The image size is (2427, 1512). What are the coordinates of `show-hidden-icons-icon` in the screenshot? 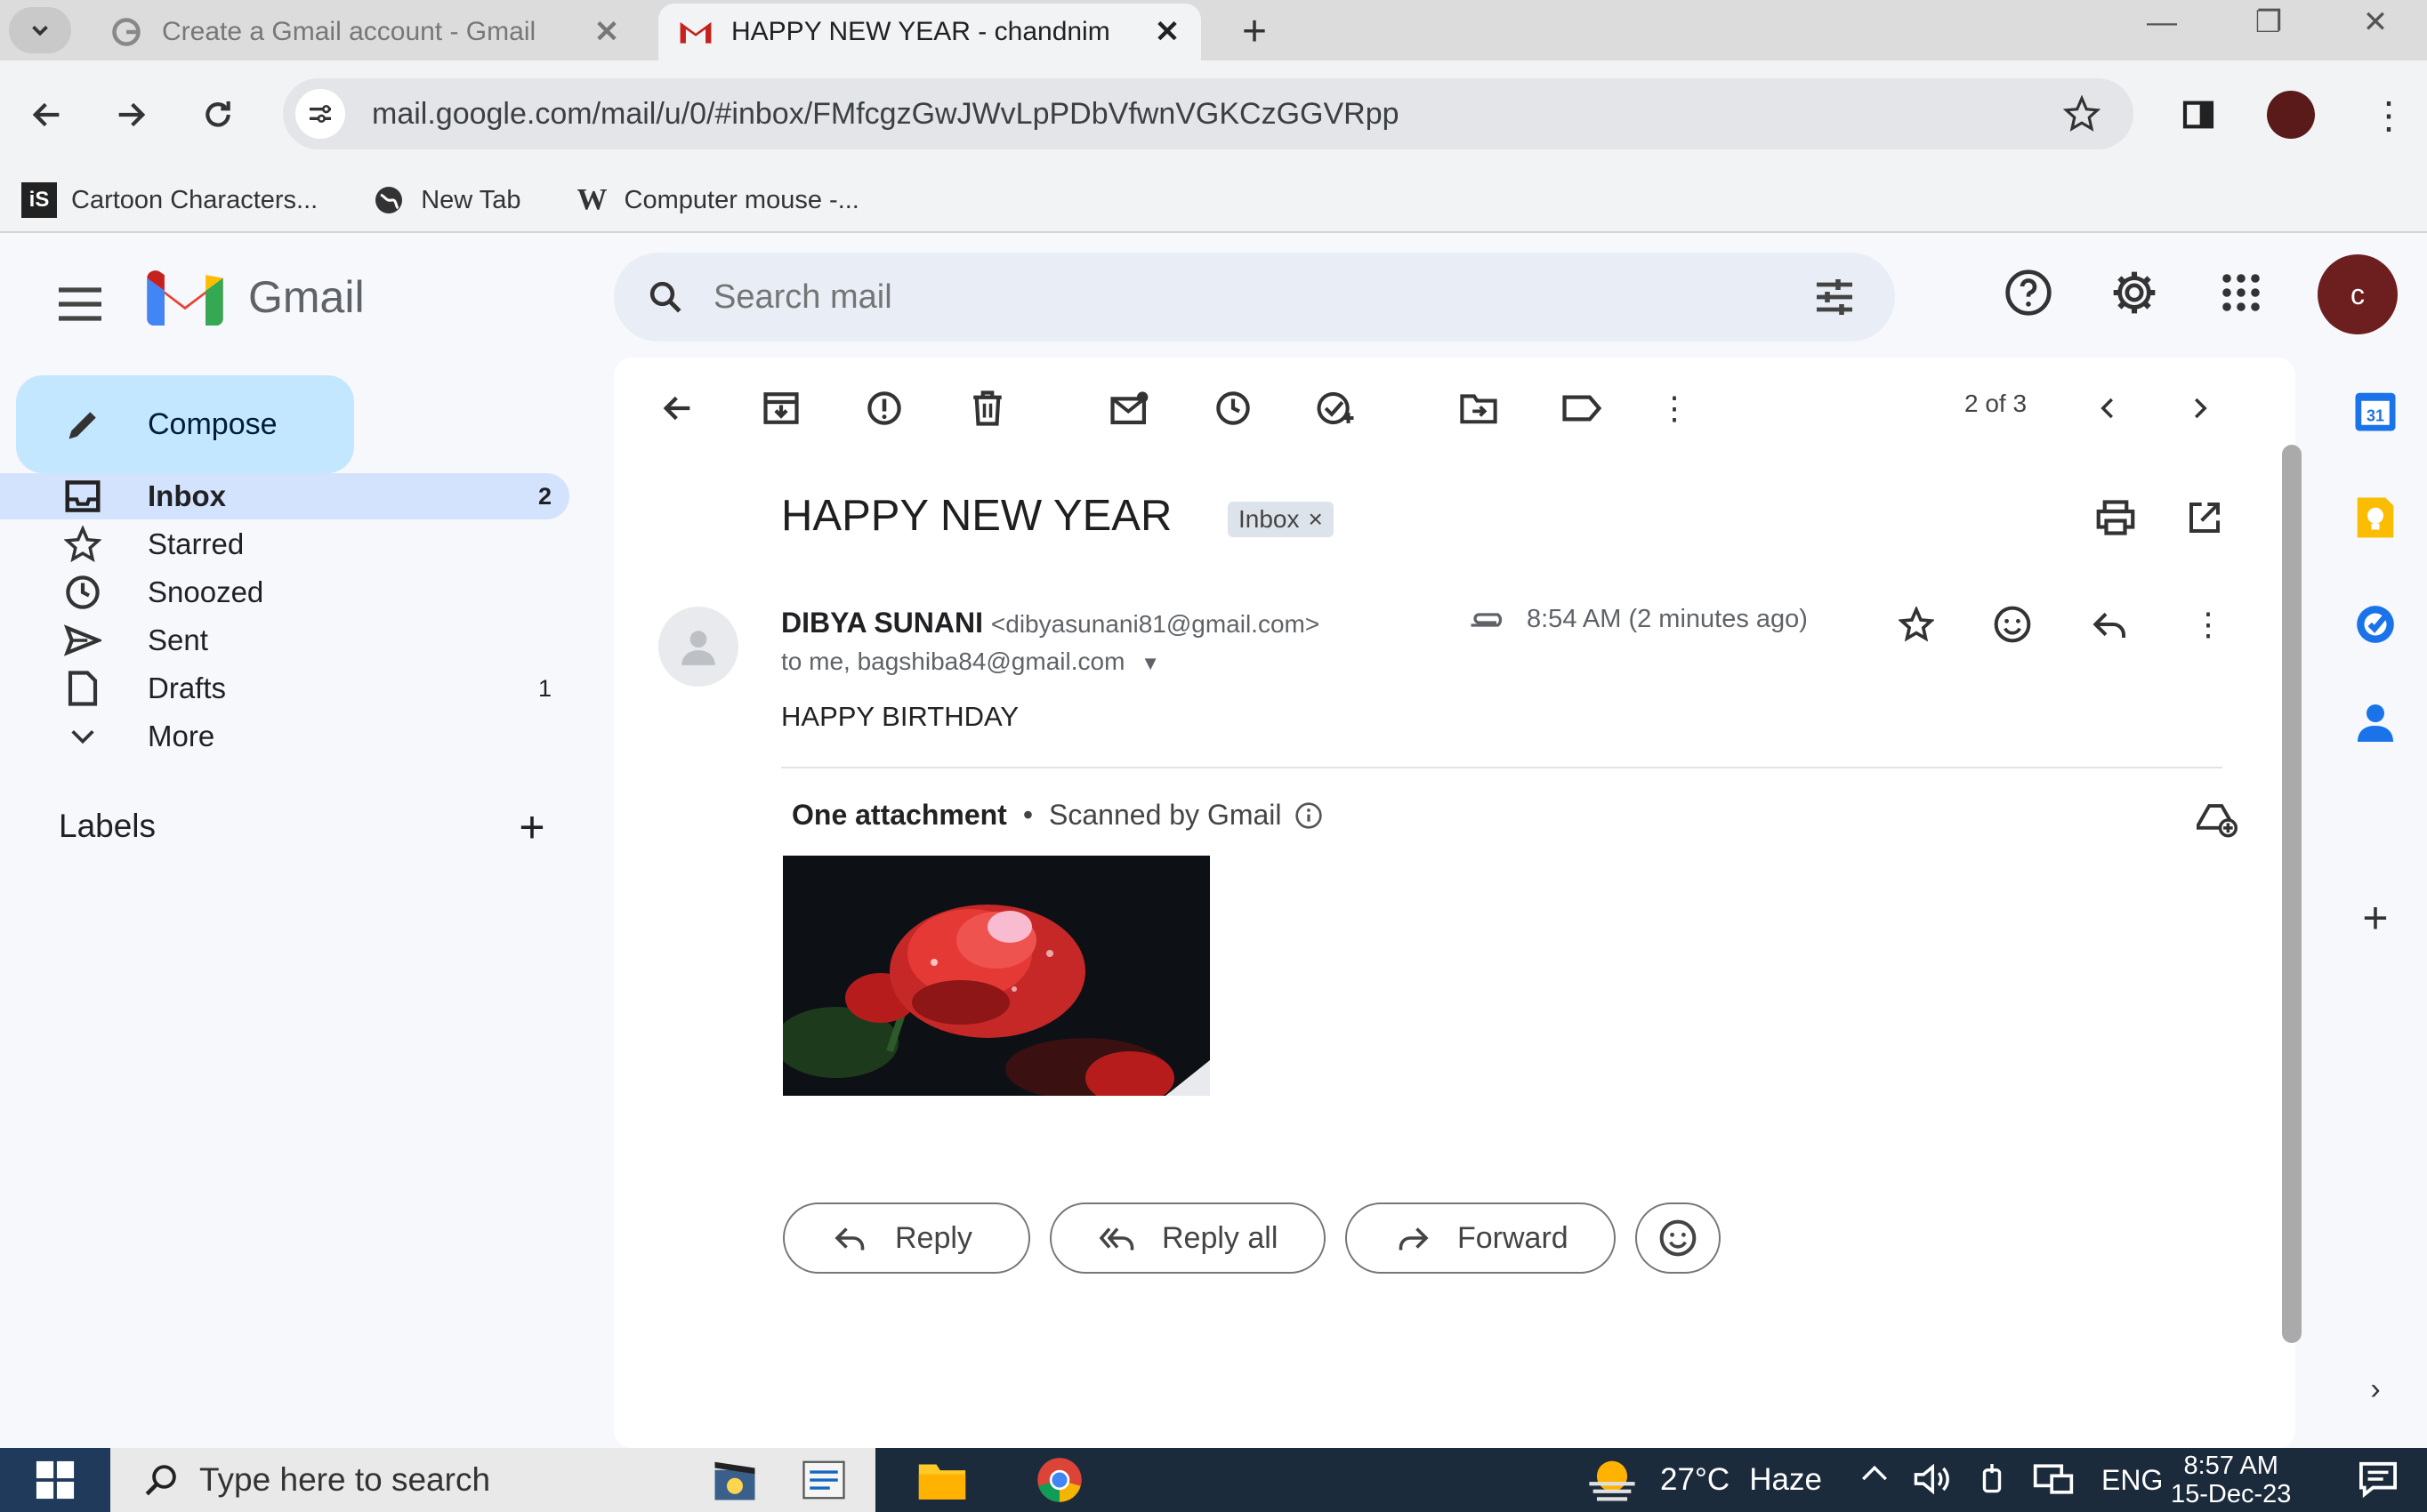 It's located at (1874, 1473).